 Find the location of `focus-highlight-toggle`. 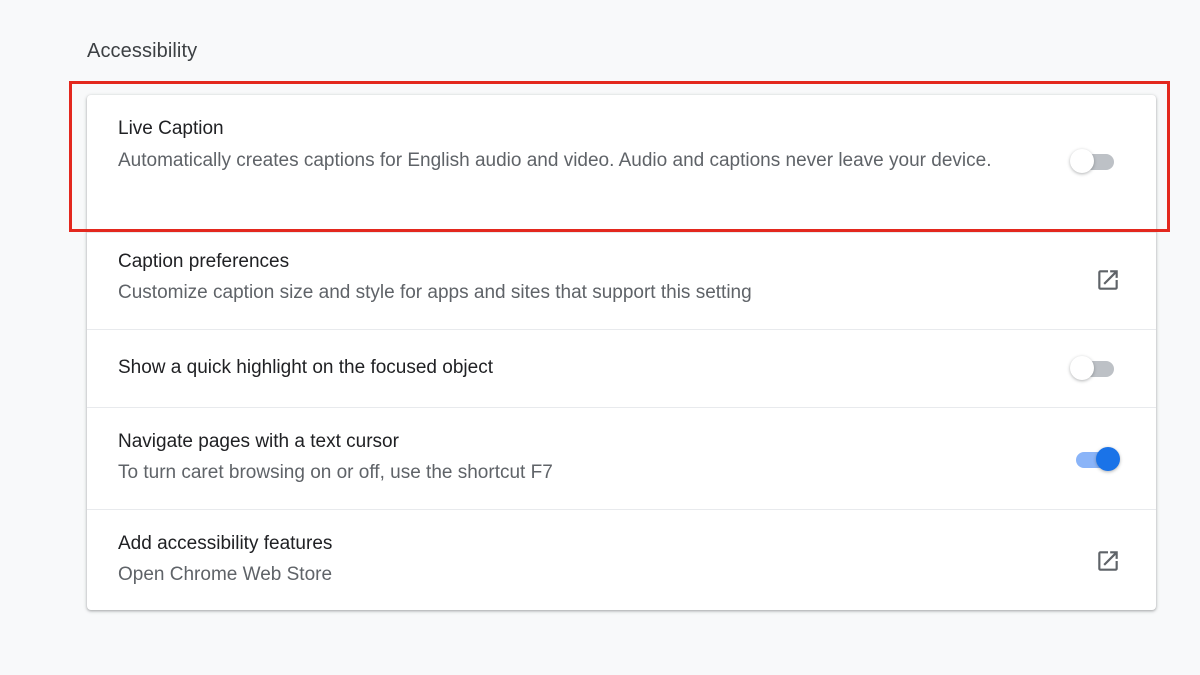

focus-highlight-toggle is located at coordinates (1094, 368).